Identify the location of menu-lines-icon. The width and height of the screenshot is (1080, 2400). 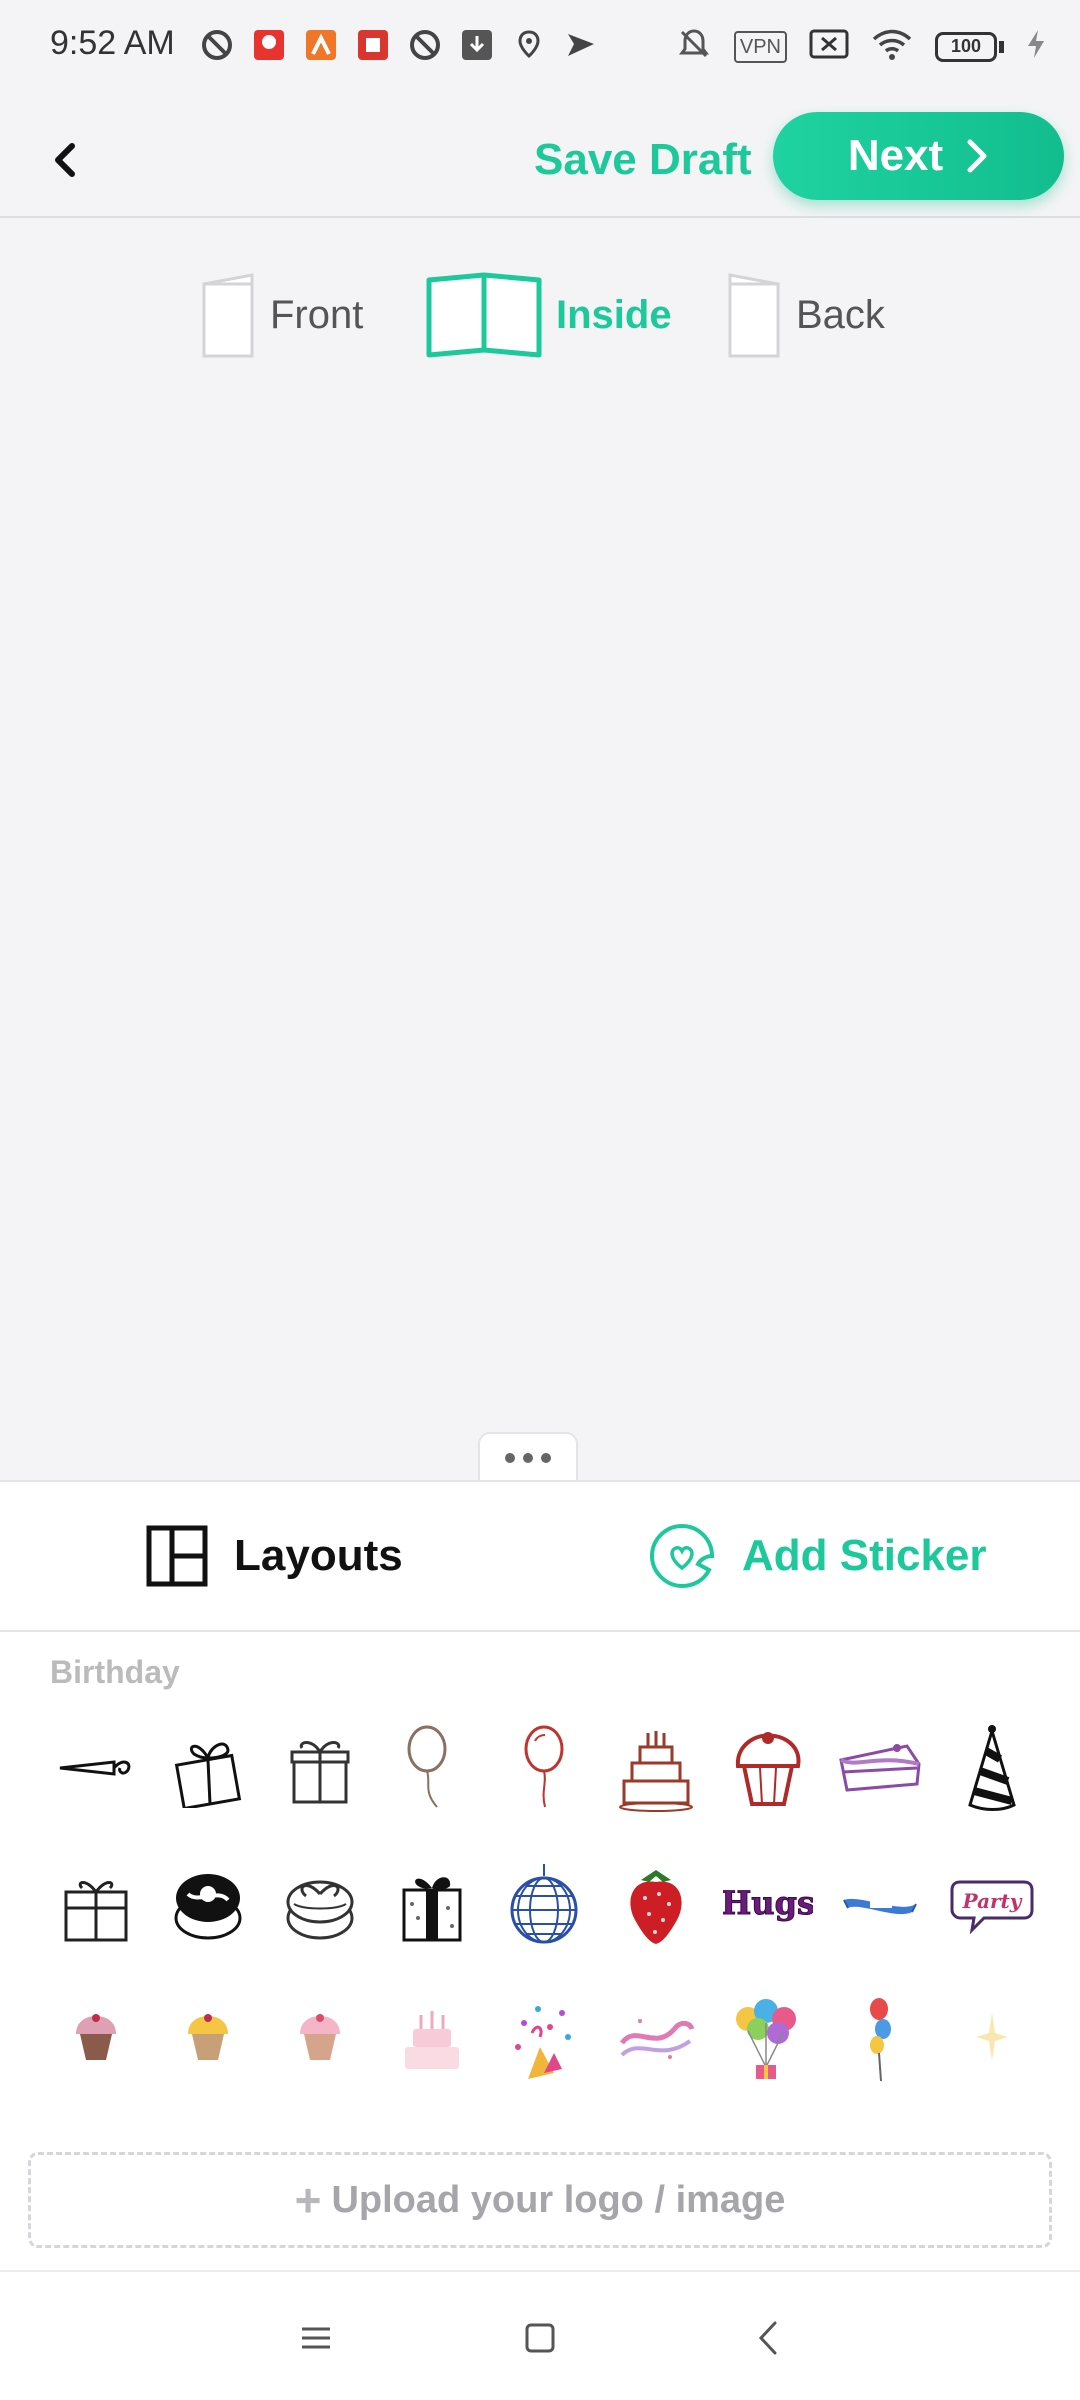
(316, 2338).